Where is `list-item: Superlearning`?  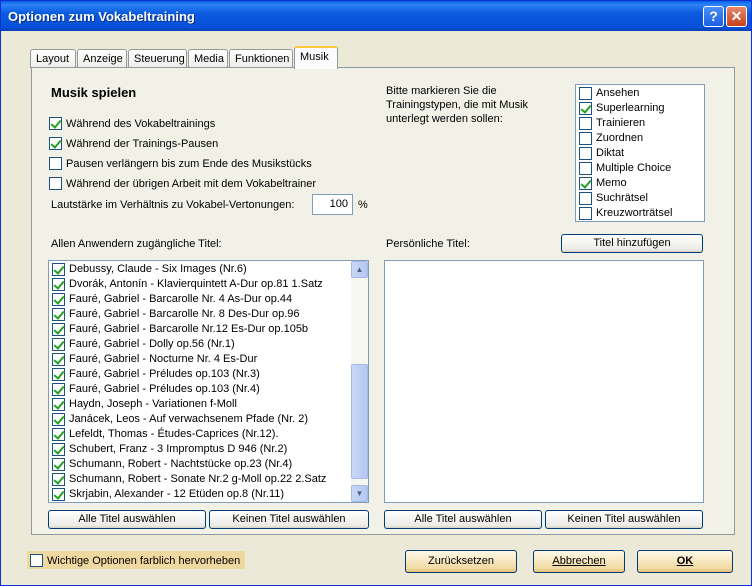
list-item: Superlearning is located at coordinates (640, 108).